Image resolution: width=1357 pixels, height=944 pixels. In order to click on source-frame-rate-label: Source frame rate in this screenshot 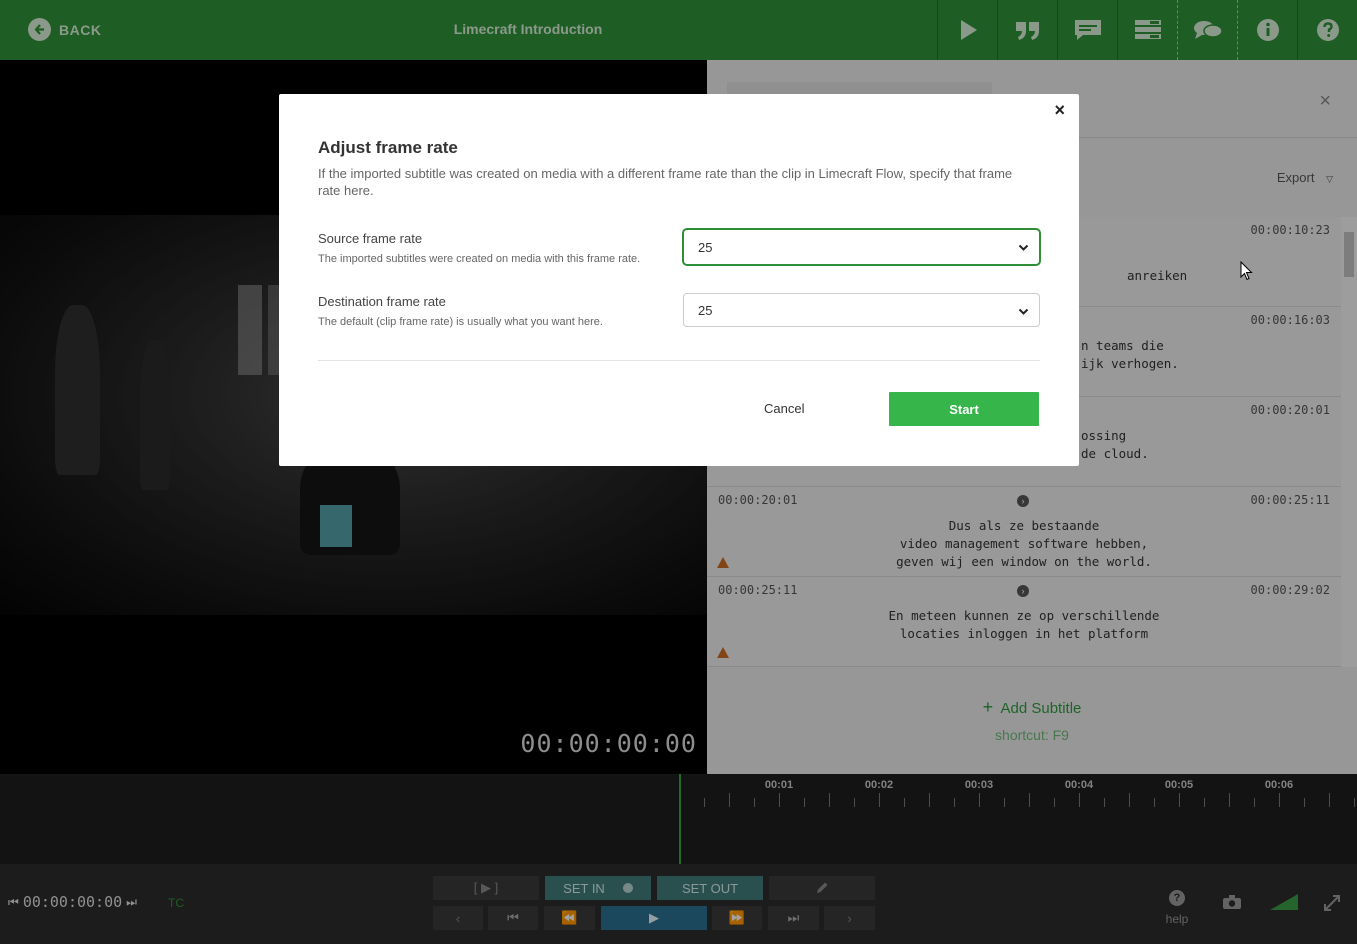, I will do `click(370, 238)`.